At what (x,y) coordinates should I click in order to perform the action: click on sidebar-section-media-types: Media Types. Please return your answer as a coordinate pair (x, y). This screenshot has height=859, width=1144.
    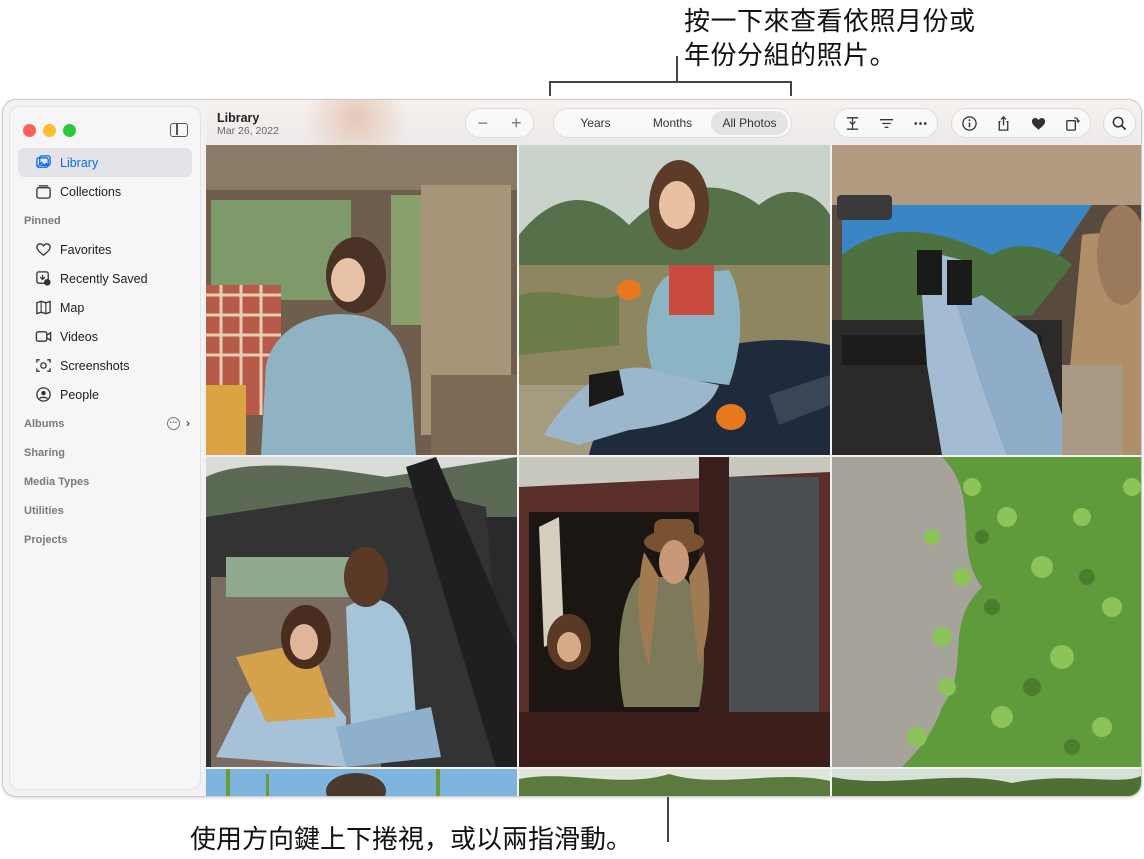
    Looking at the image, I should click on (105, 481).